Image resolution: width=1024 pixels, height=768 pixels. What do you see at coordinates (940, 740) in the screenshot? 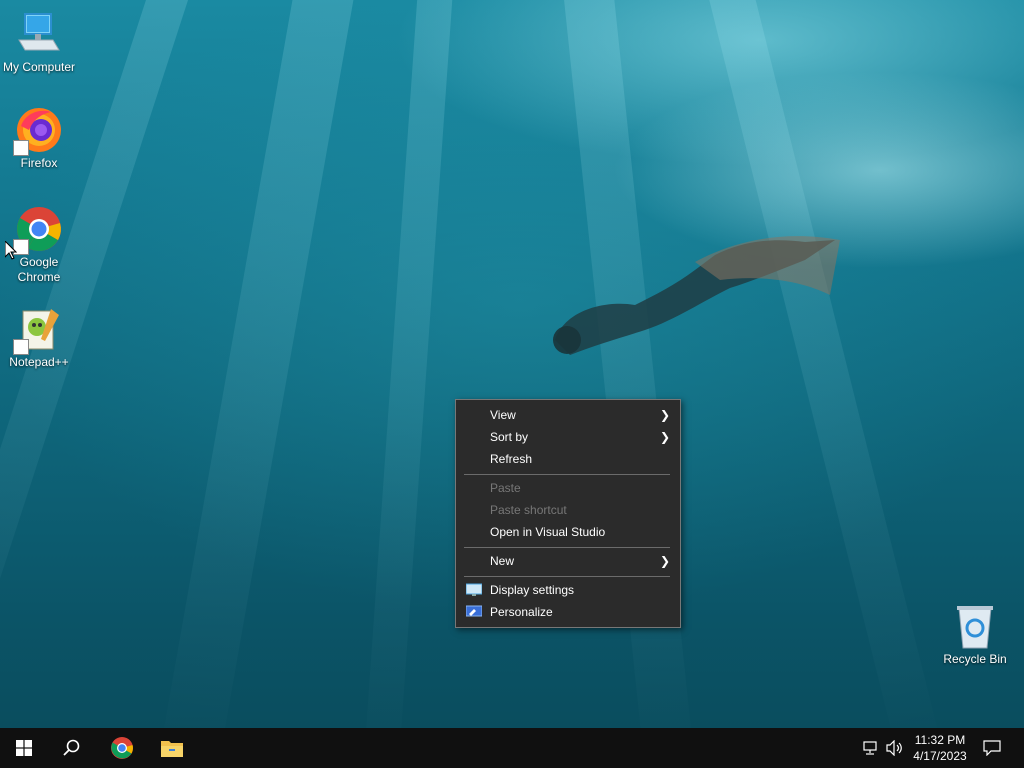
I see `clock-time: 11:32 PM` at bounding box center [940, 740].